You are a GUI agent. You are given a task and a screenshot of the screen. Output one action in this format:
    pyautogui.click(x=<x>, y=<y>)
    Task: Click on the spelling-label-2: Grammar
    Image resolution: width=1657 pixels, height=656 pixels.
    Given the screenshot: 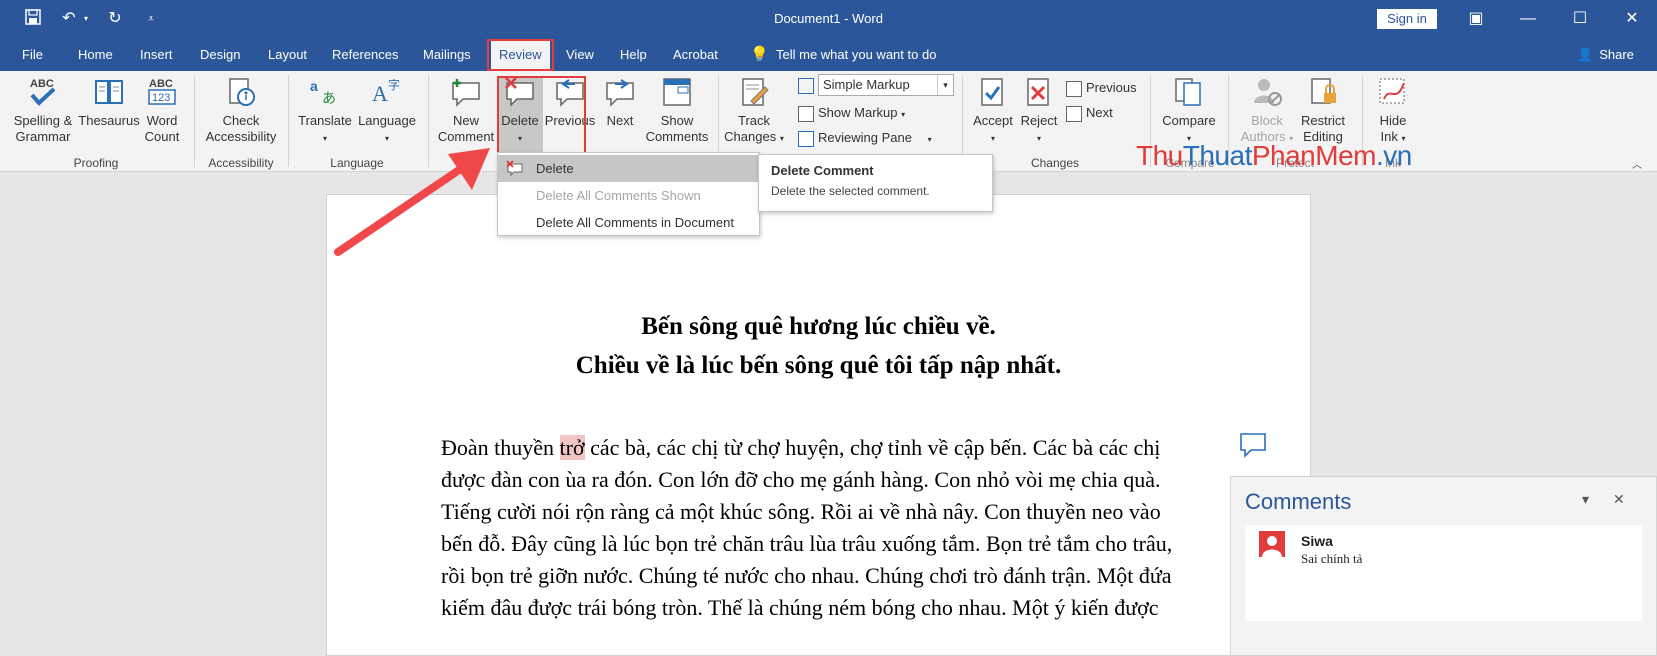 What is the action you would take?
    pyautogui.click(x=43, y=136)
    